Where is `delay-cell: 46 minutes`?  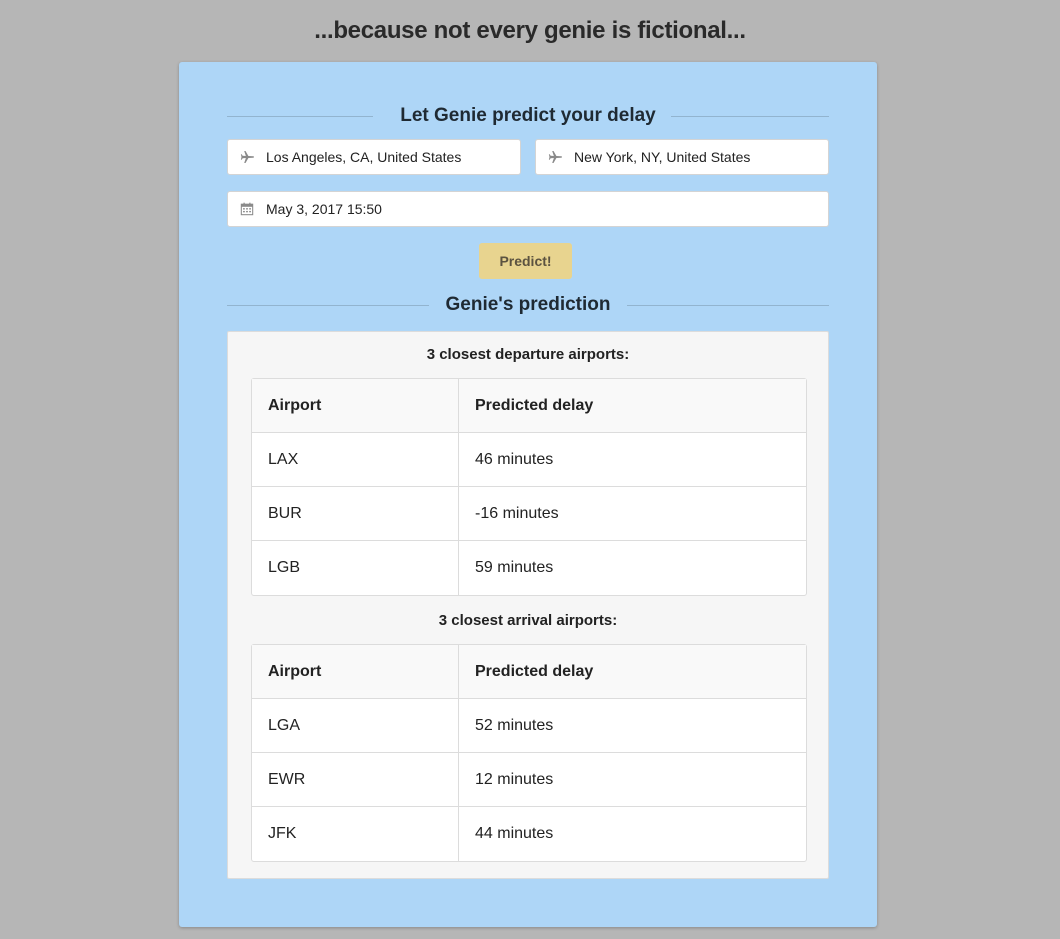
delay-cell: 46 minutes is located at coordinates (632, 460).